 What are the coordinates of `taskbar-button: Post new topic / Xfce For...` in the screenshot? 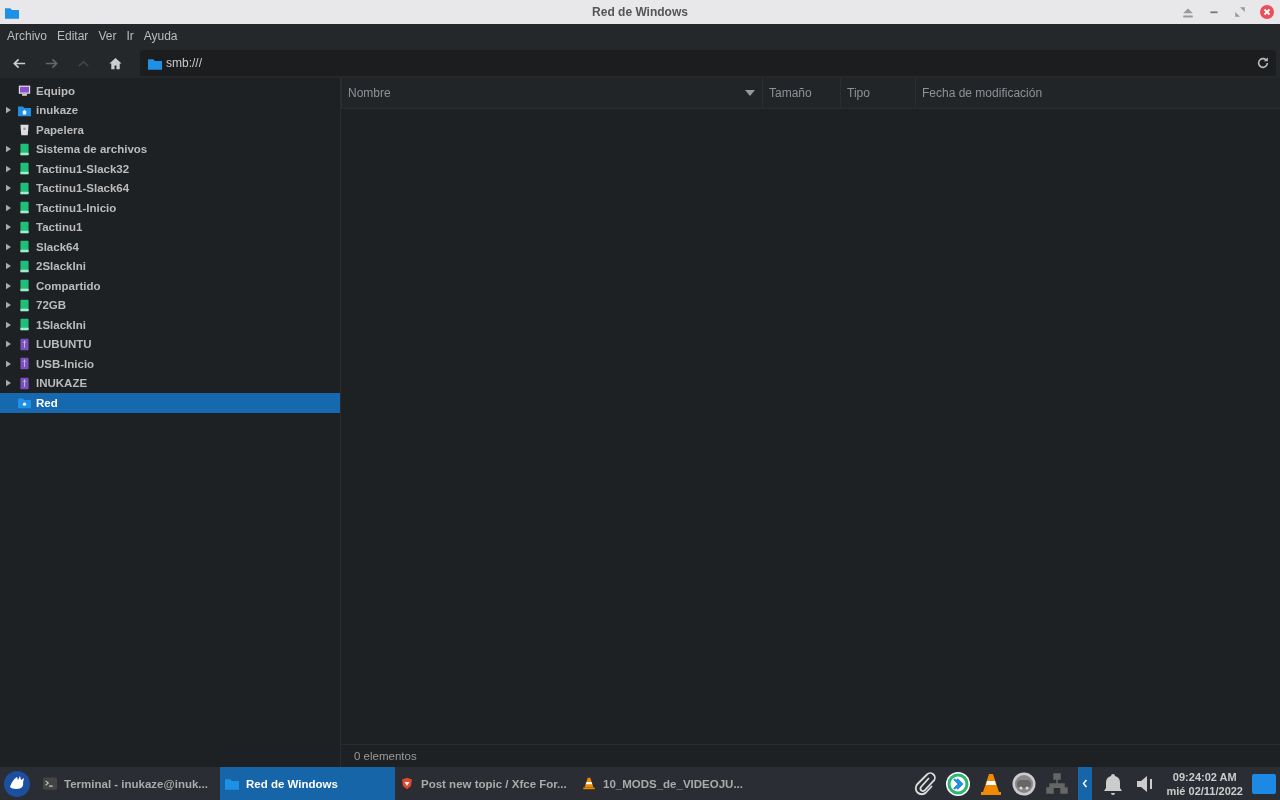 It's located at (486, 783).